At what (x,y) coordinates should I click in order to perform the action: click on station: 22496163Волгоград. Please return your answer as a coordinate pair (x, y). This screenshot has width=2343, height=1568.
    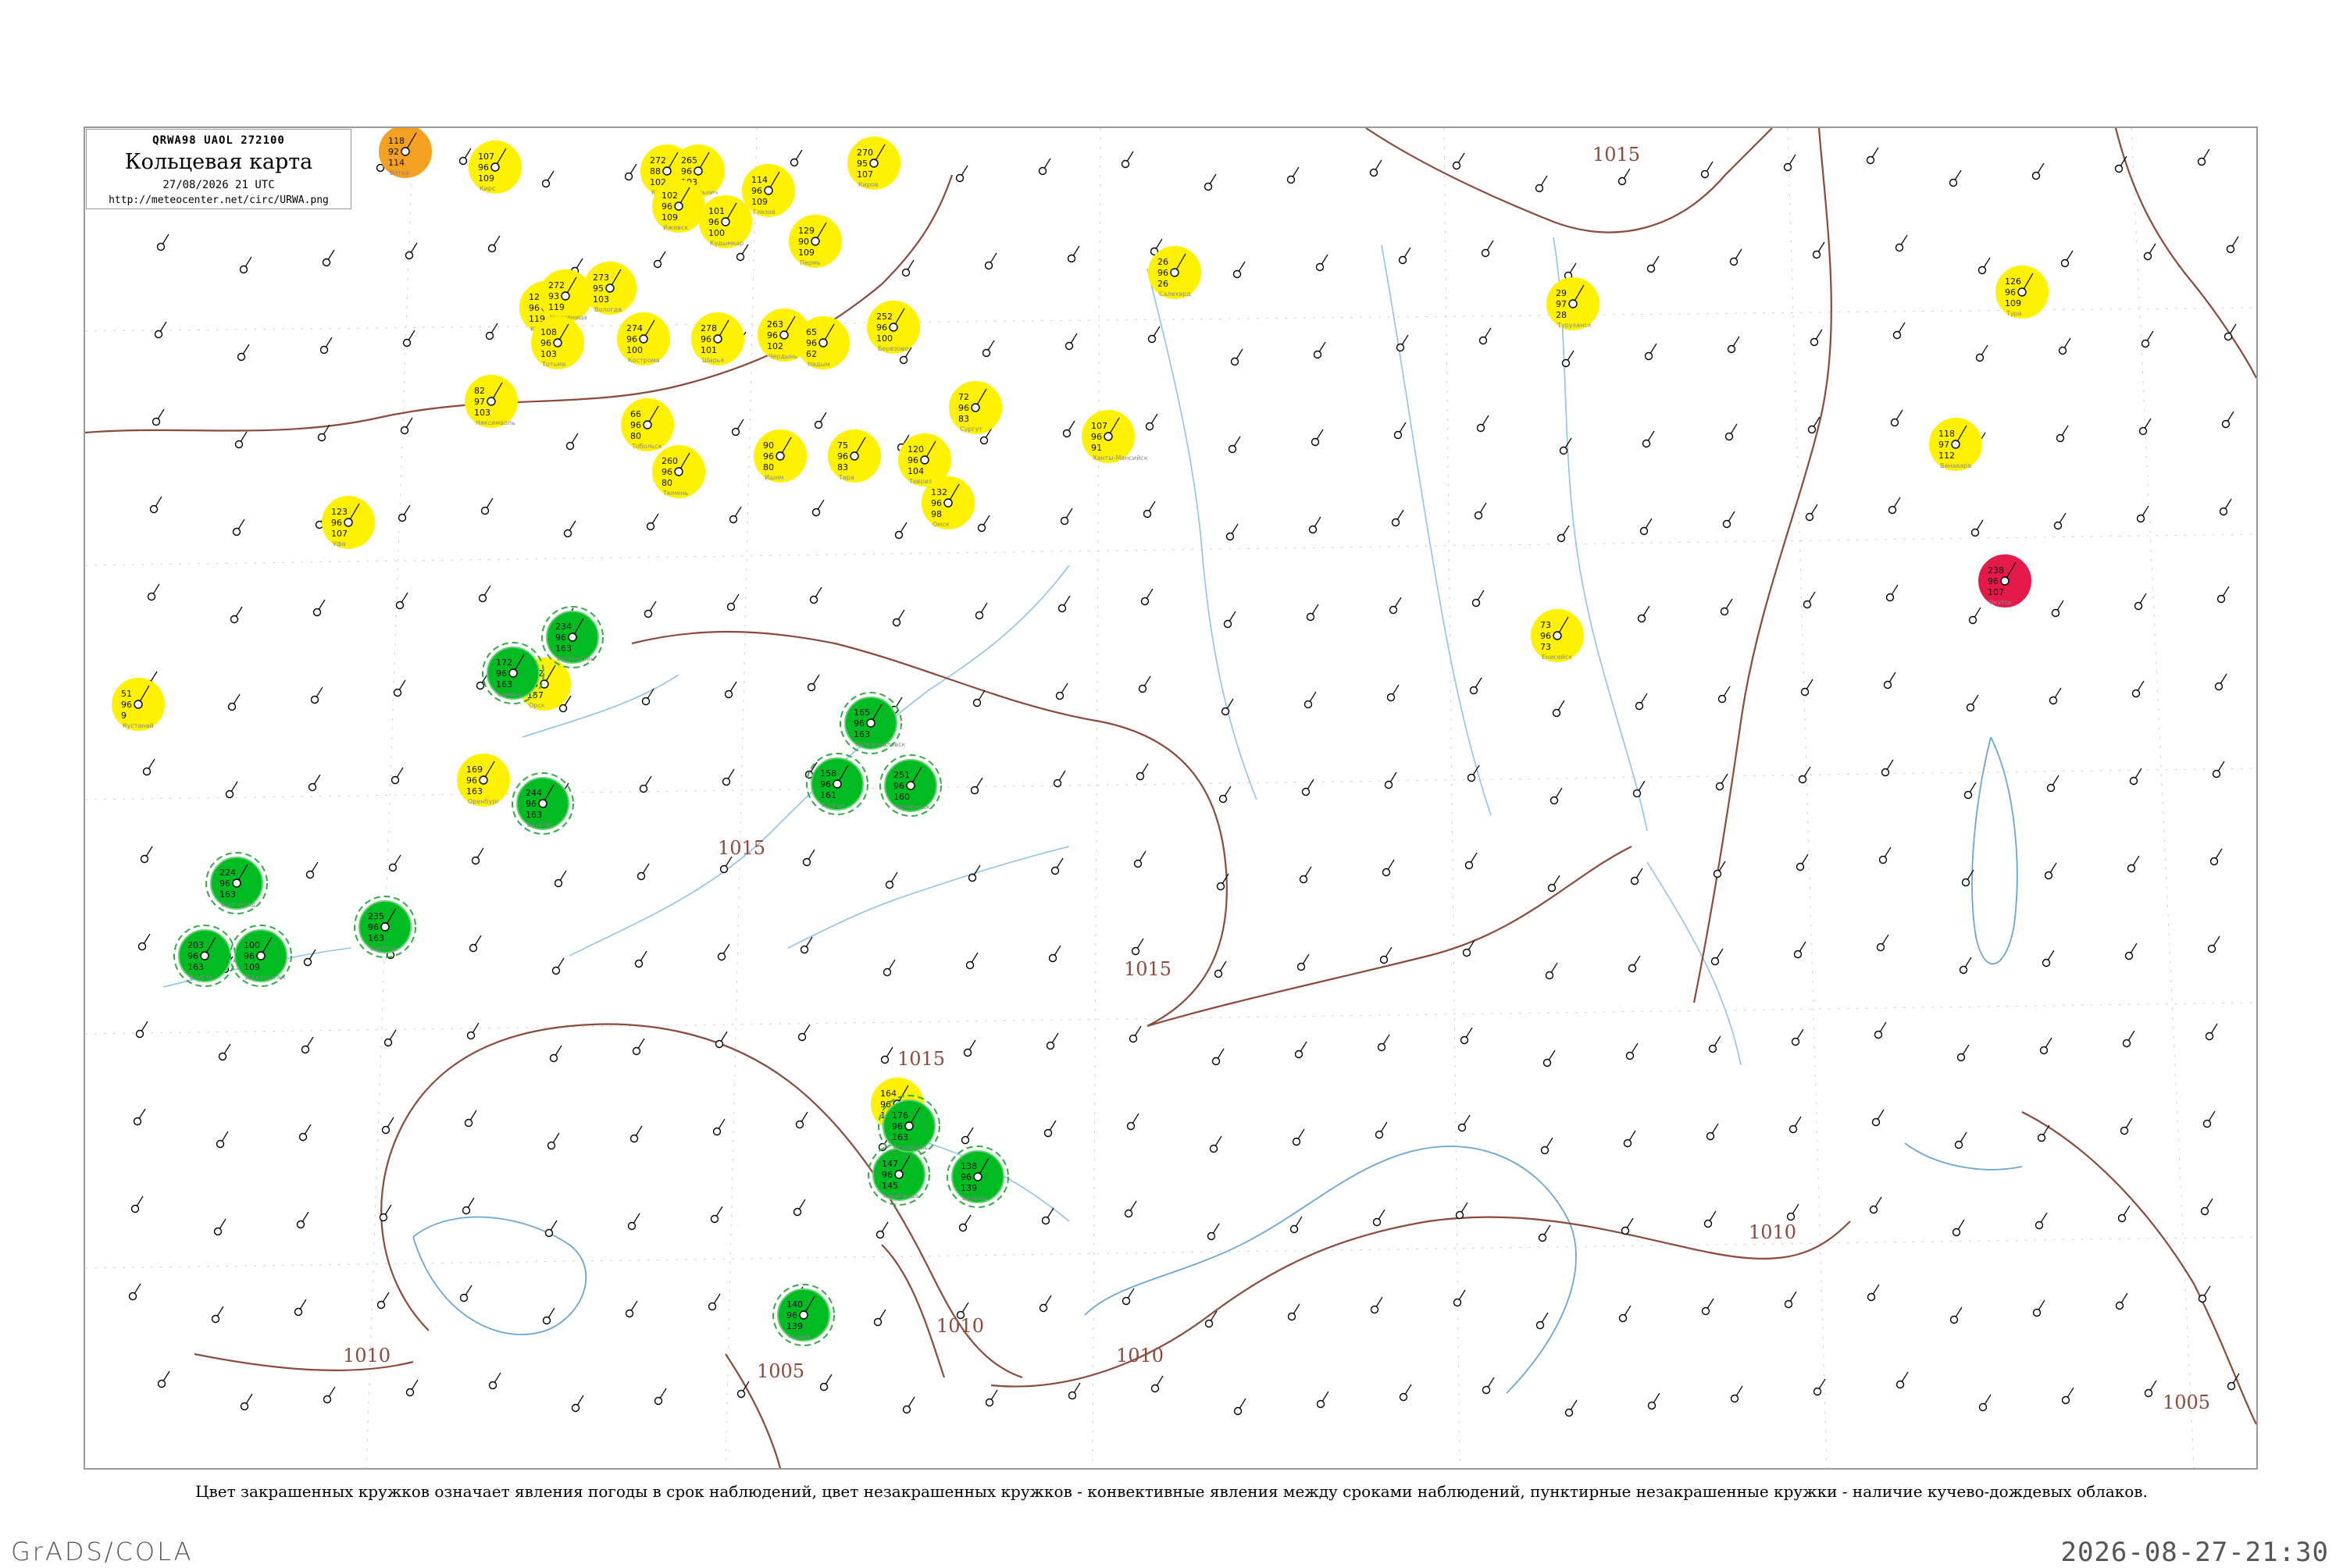
    Looking at the image, I should click on (236, 883).